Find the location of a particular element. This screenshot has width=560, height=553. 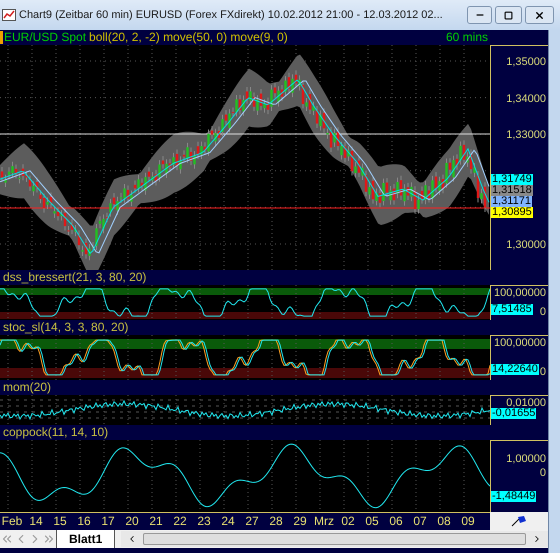

close-button is located at coordinates (539, 15).